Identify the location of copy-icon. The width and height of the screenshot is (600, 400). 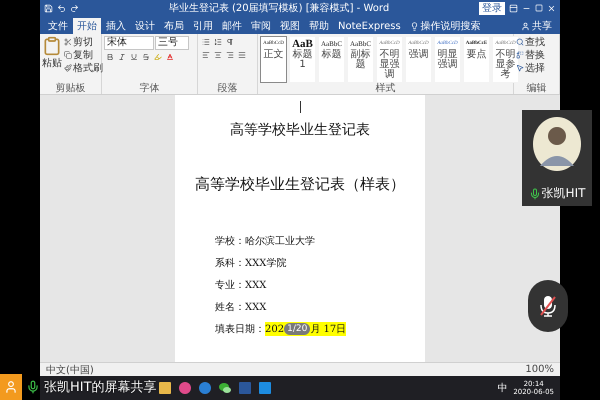
(68, 55).